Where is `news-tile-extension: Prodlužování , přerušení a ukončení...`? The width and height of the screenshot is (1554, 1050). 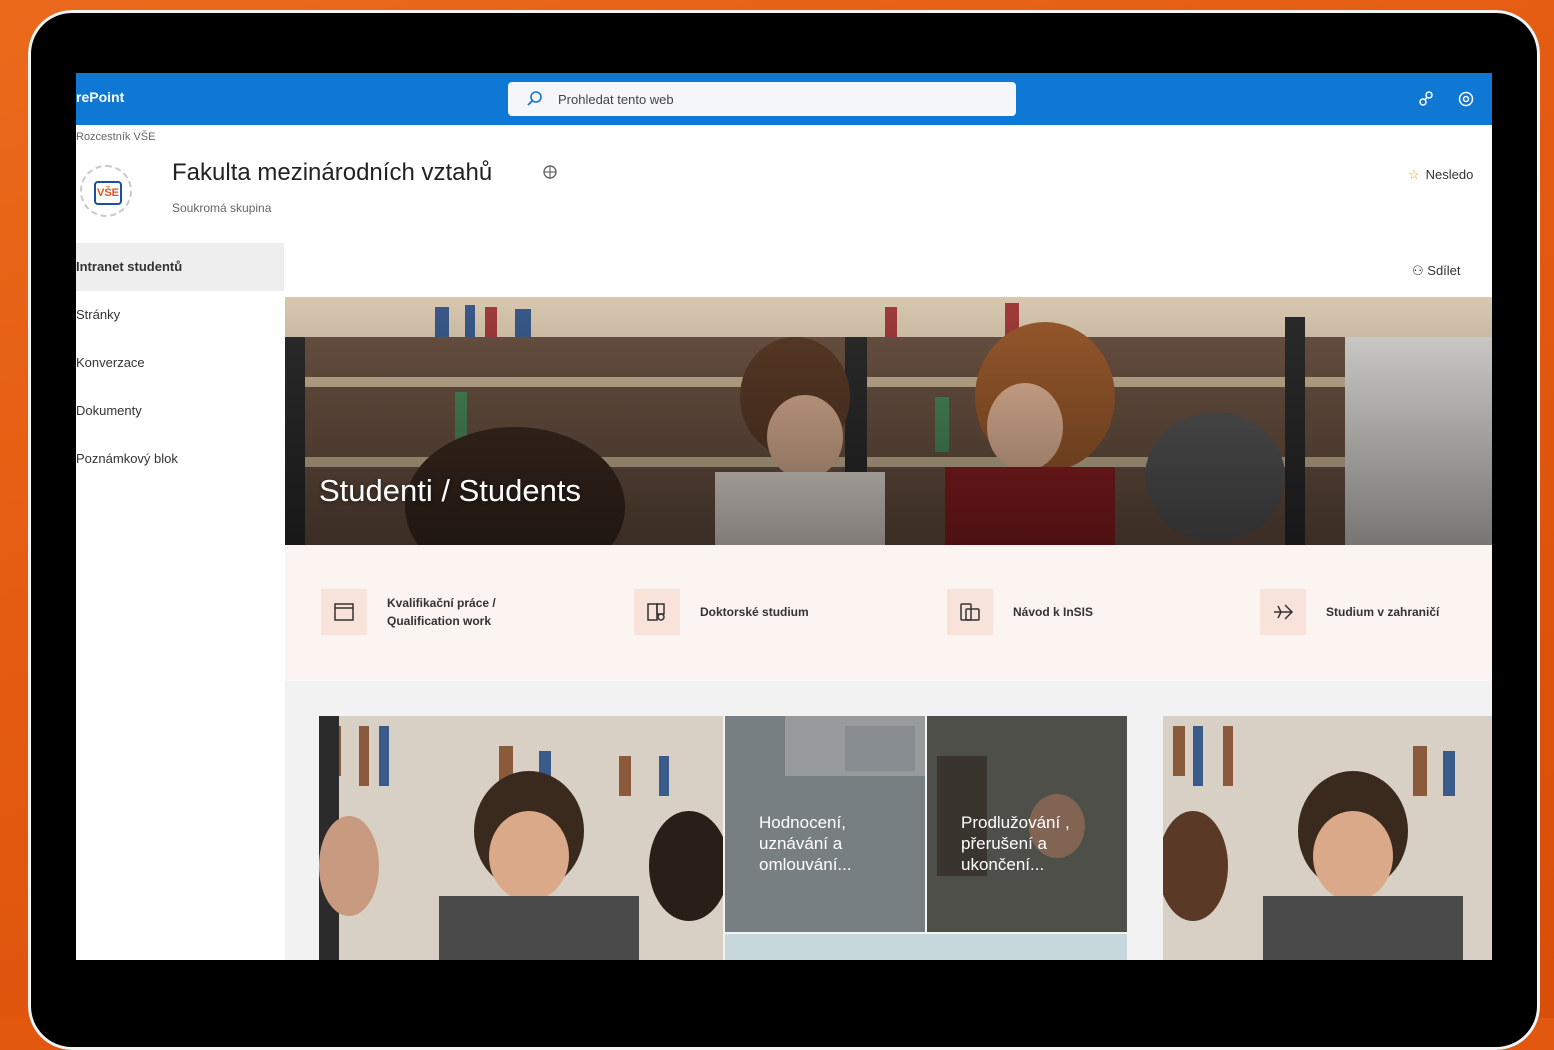
news-tile-extension: Prodlužování , přerušení a ukončení... is located at coordinates (1027, 824).